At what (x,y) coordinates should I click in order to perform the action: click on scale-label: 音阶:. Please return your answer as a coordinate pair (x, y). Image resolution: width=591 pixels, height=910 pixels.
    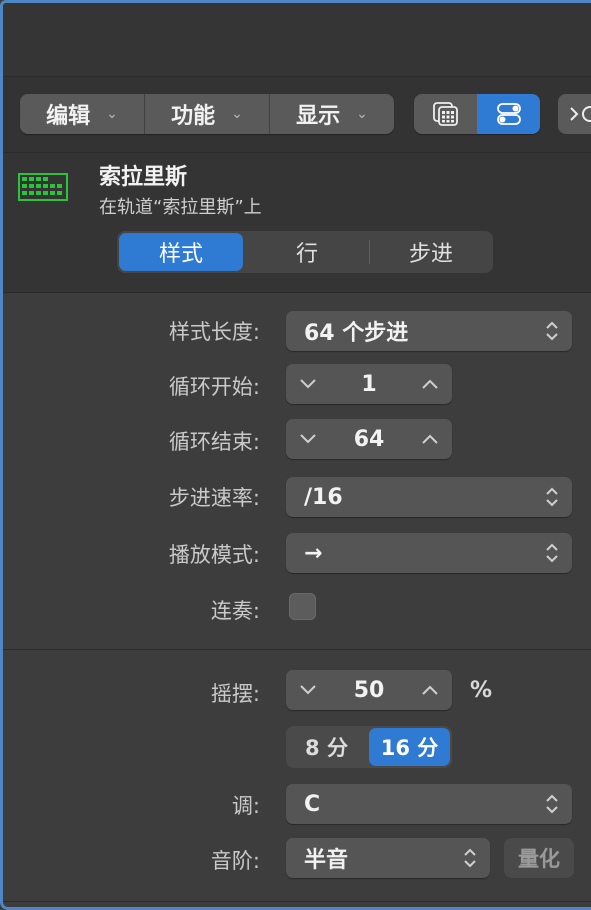
    Looking at the image, I should click on (235, 861).